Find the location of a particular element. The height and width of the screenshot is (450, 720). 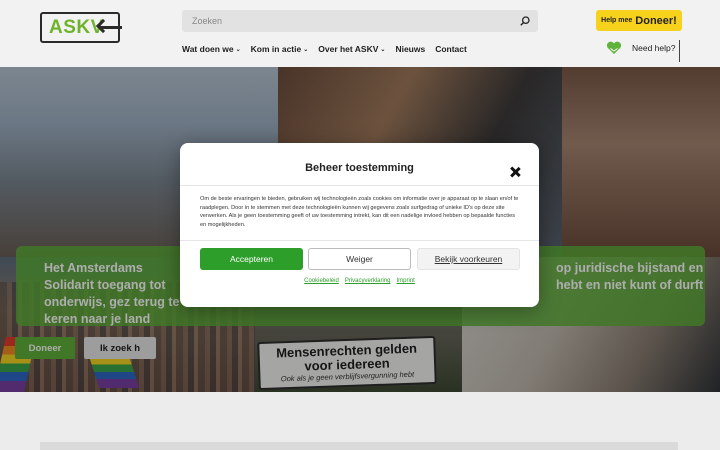

nav-label: Contact is located at coordinates (451, 49).